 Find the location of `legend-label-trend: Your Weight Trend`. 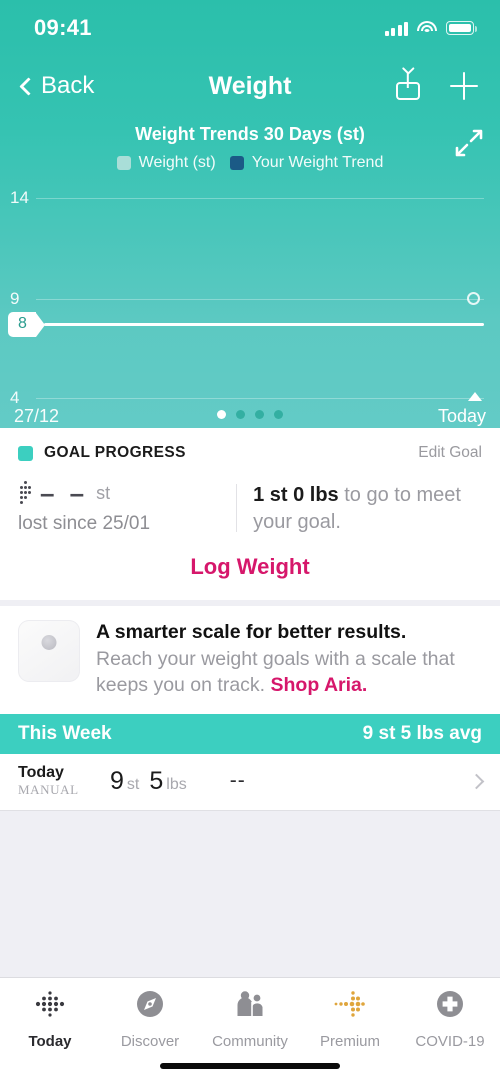

legend-label-trend: Your Weight Trend is located at coordinates (317, 162).